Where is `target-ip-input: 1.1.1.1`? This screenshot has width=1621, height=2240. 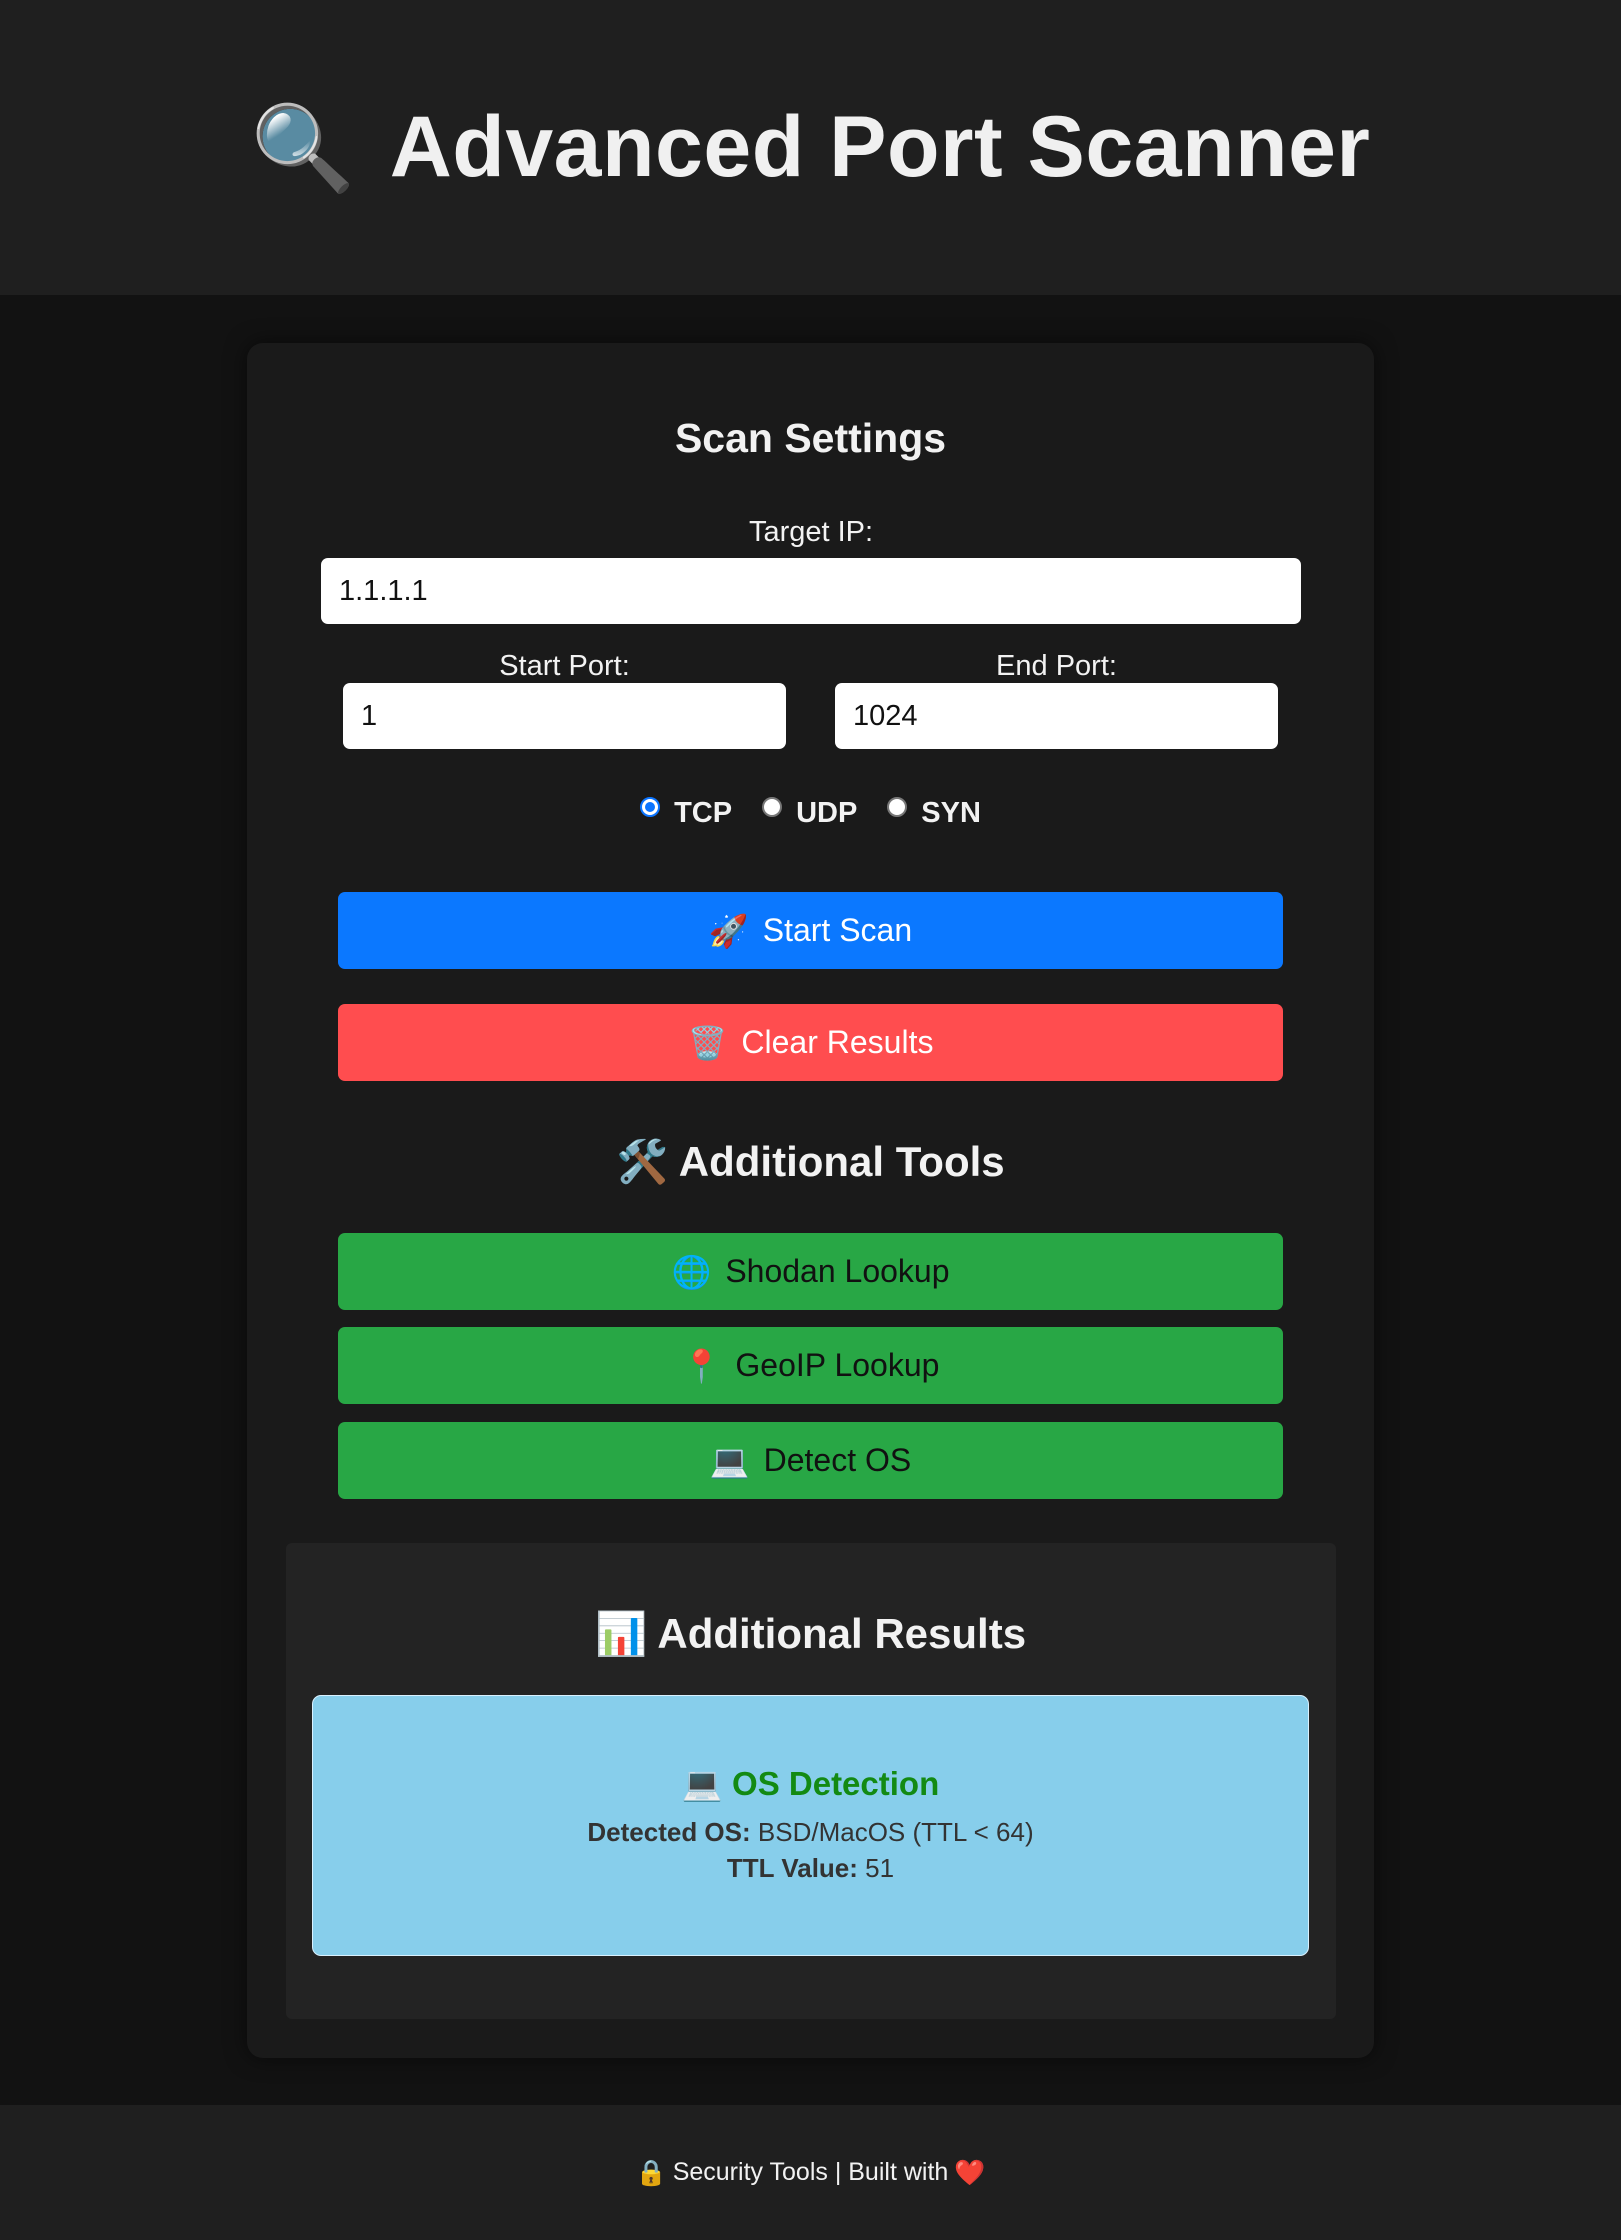
target-ip-input: 1.1.1.1 is located at coordinates (811, 591).